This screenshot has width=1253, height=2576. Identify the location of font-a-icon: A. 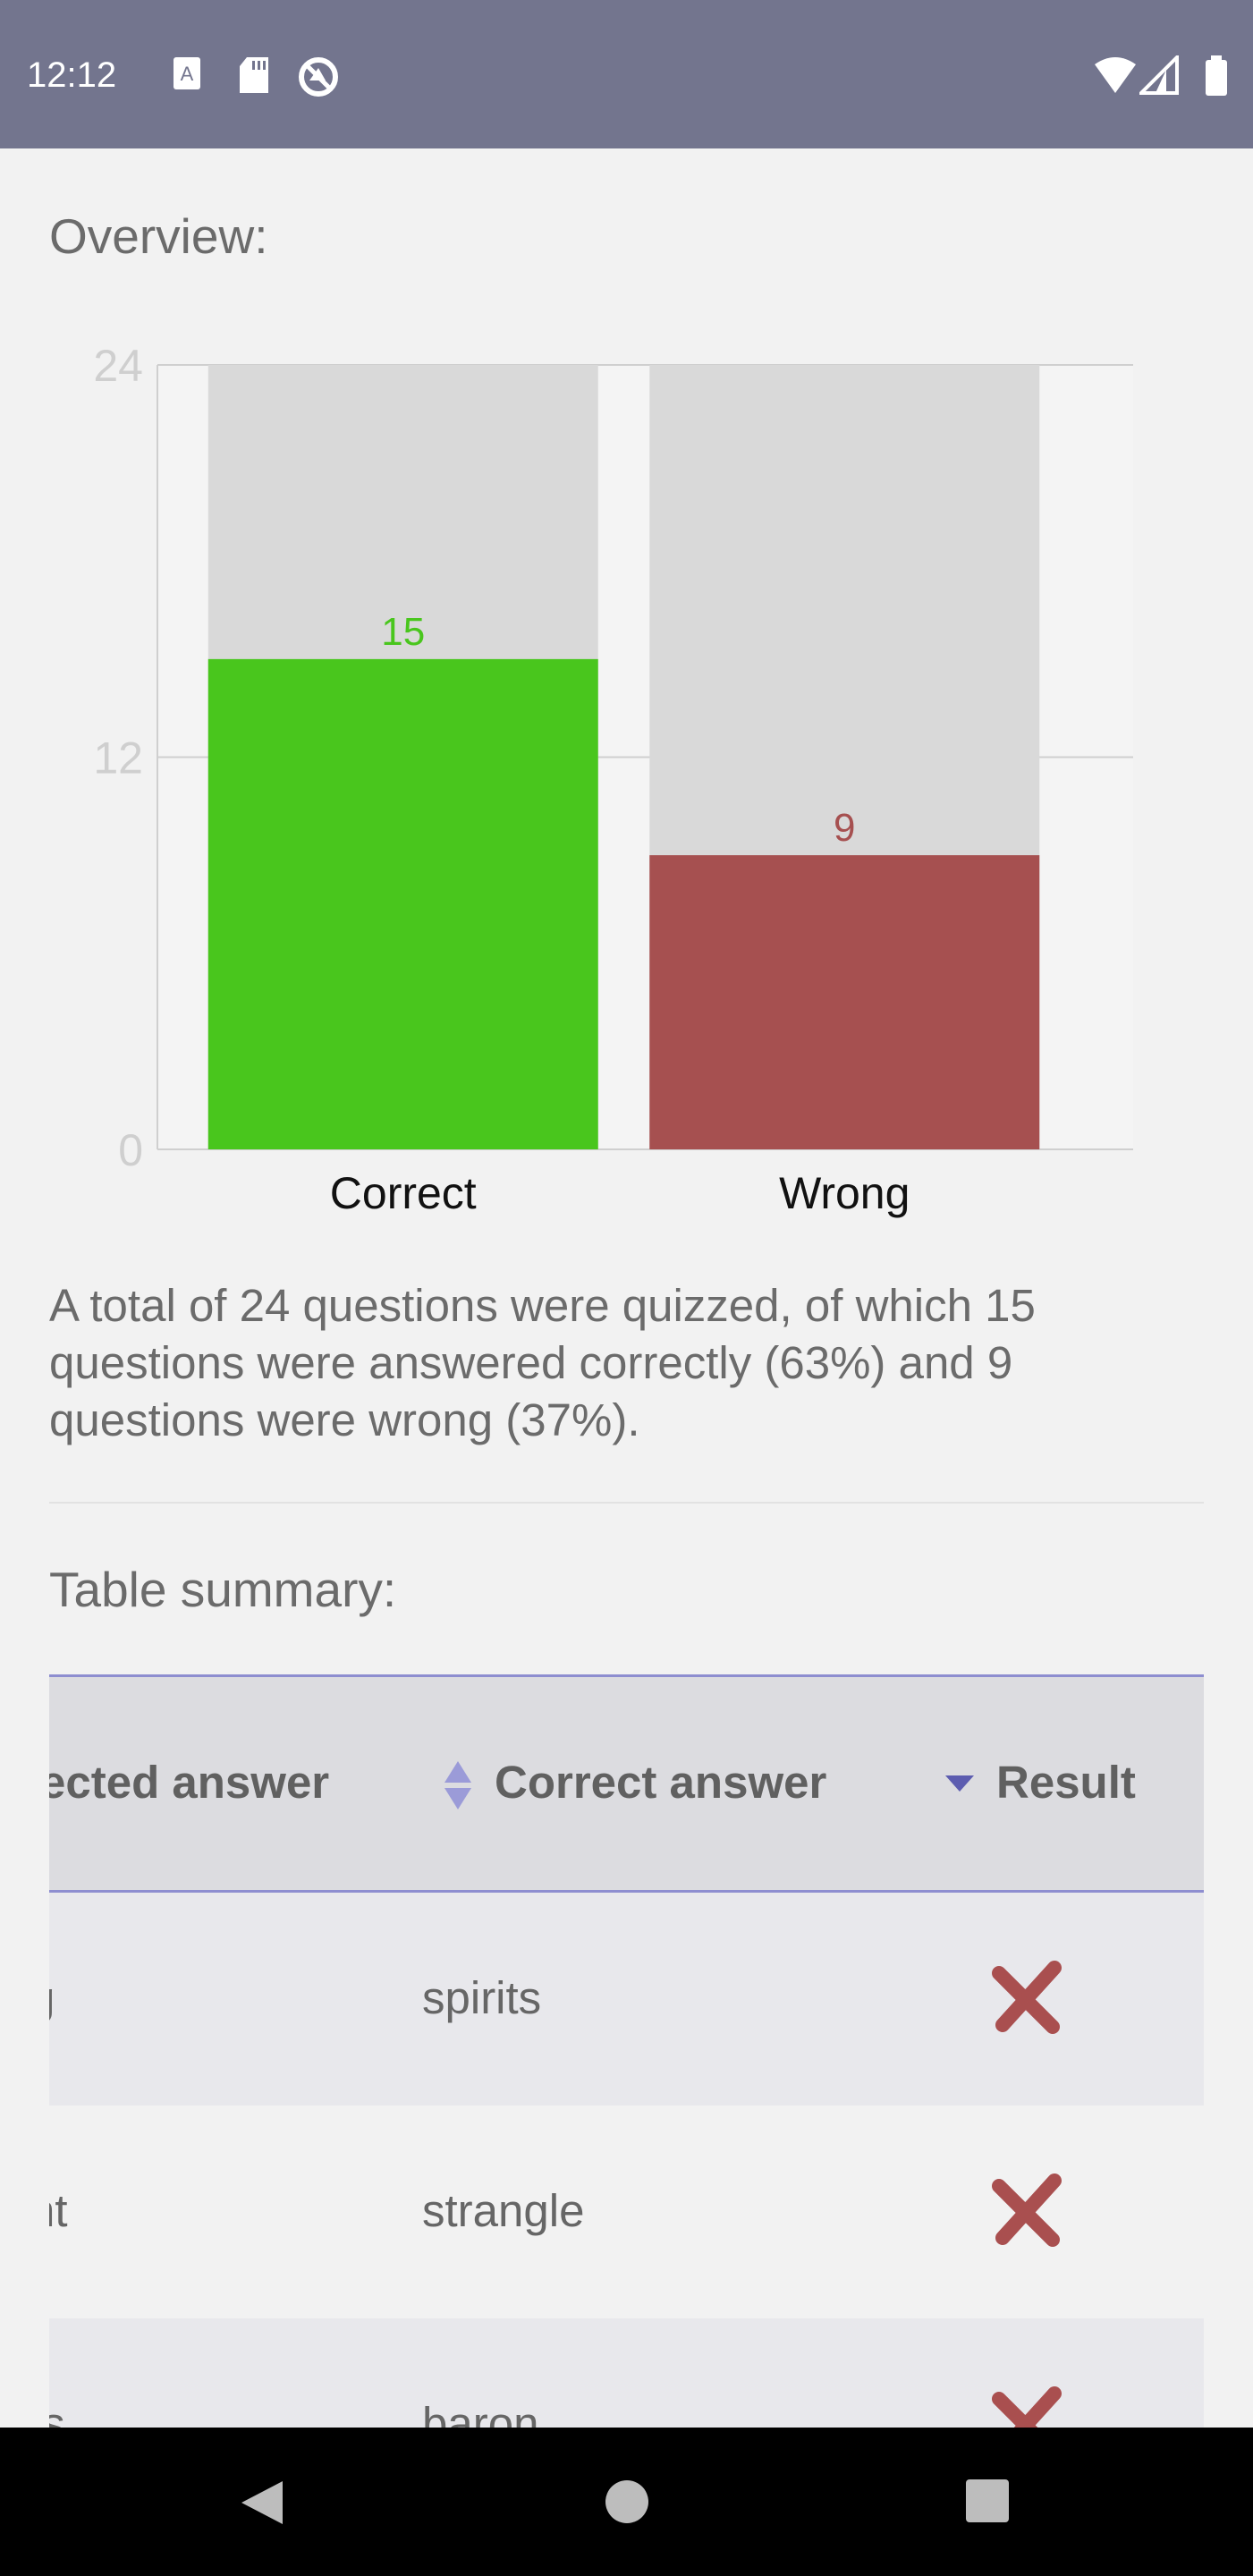
(187, 73).